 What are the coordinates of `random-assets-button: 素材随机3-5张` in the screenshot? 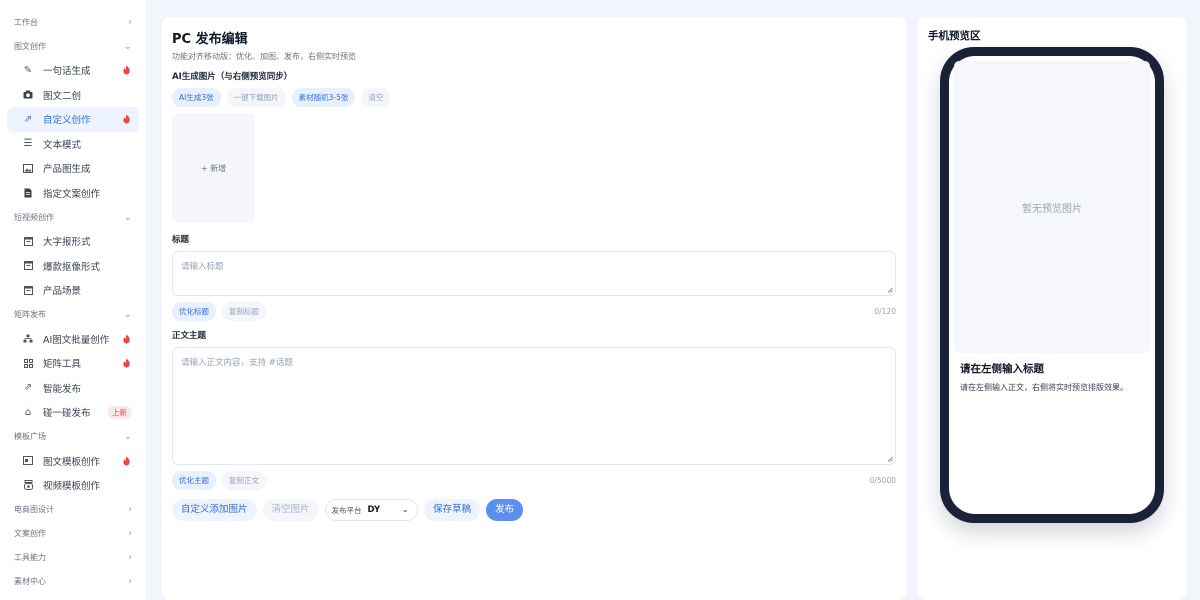 It's located at (323, 97).